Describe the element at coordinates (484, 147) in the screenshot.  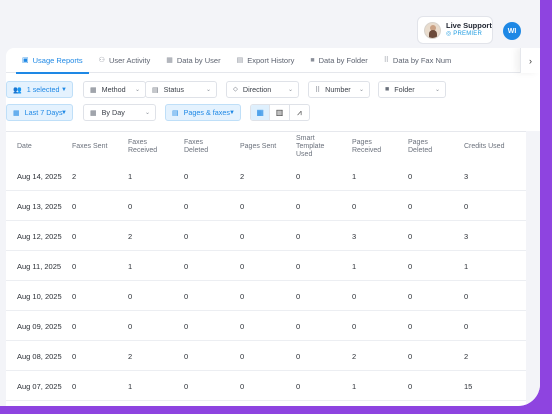
I see `column-header: Credits Used` at that location.